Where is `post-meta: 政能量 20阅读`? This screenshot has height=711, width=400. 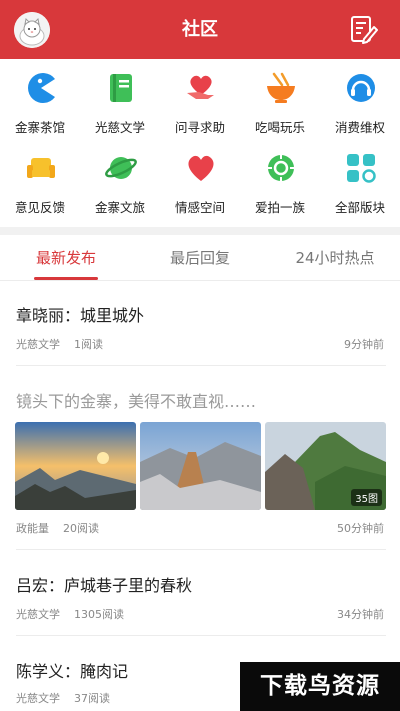 post-meta: 政能量 20阅读 is located at coordinates (57, 528).